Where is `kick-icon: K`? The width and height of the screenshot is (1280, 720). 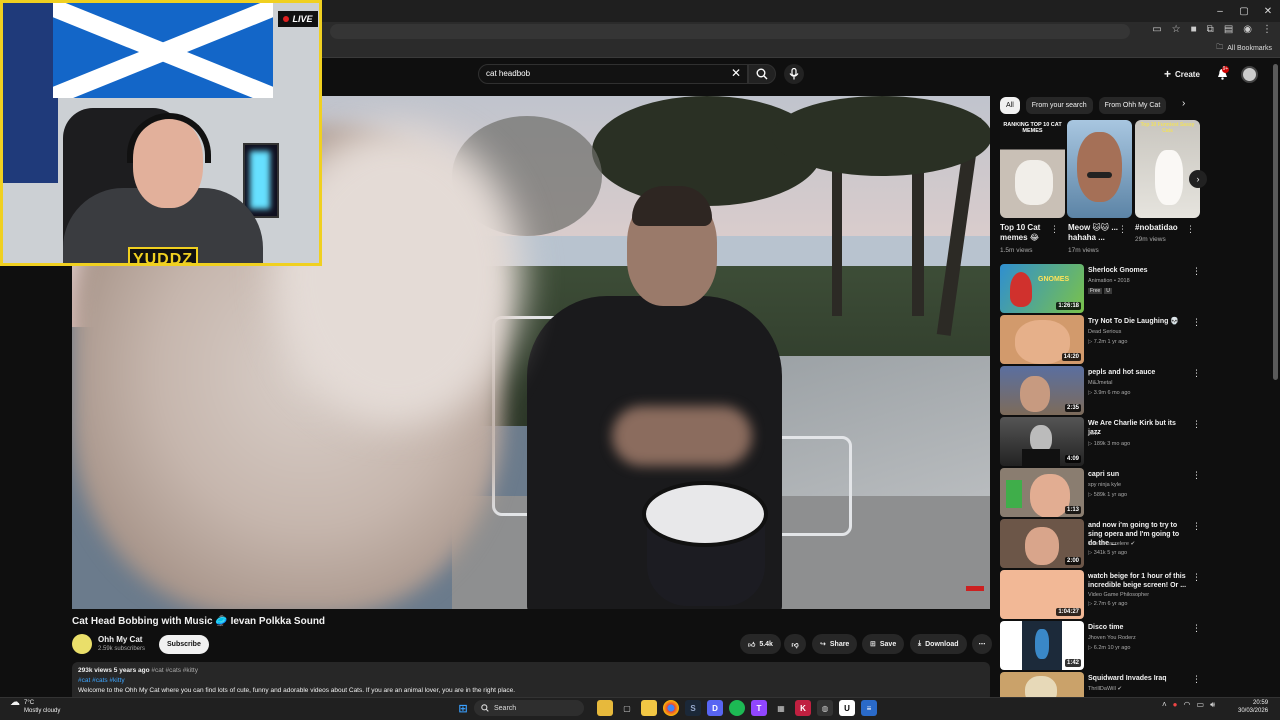 kick-icon: K is located at coordinates (803, 708).